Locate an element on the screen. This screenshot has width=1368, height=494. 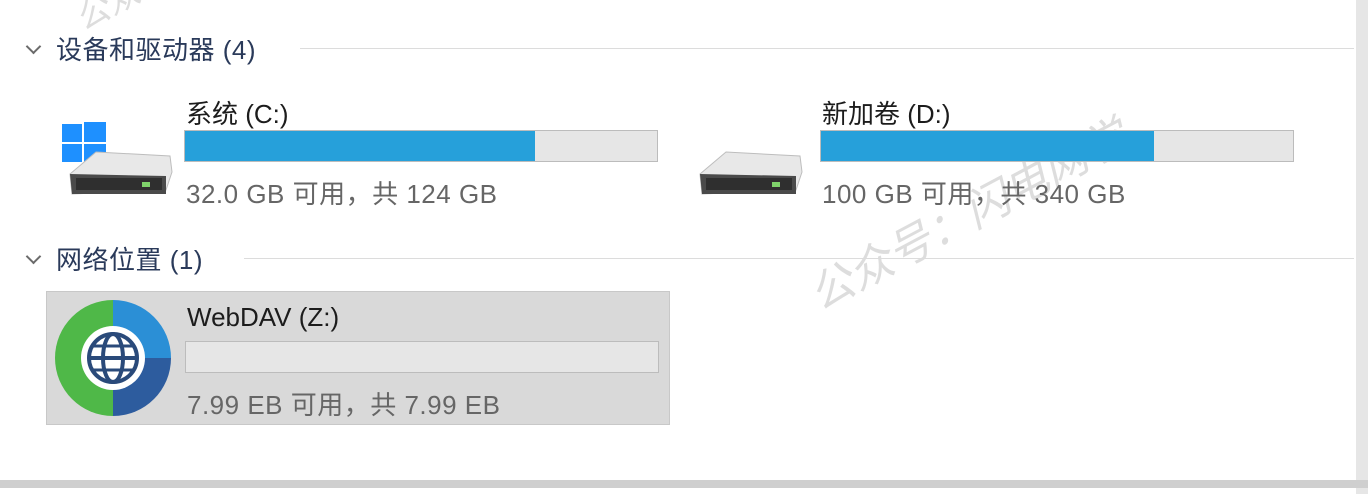
drive-tile-webdav: WebDAV (Z:) 7.99 EB 可用，共 7.99 EB is located at coordinates (358, 358).